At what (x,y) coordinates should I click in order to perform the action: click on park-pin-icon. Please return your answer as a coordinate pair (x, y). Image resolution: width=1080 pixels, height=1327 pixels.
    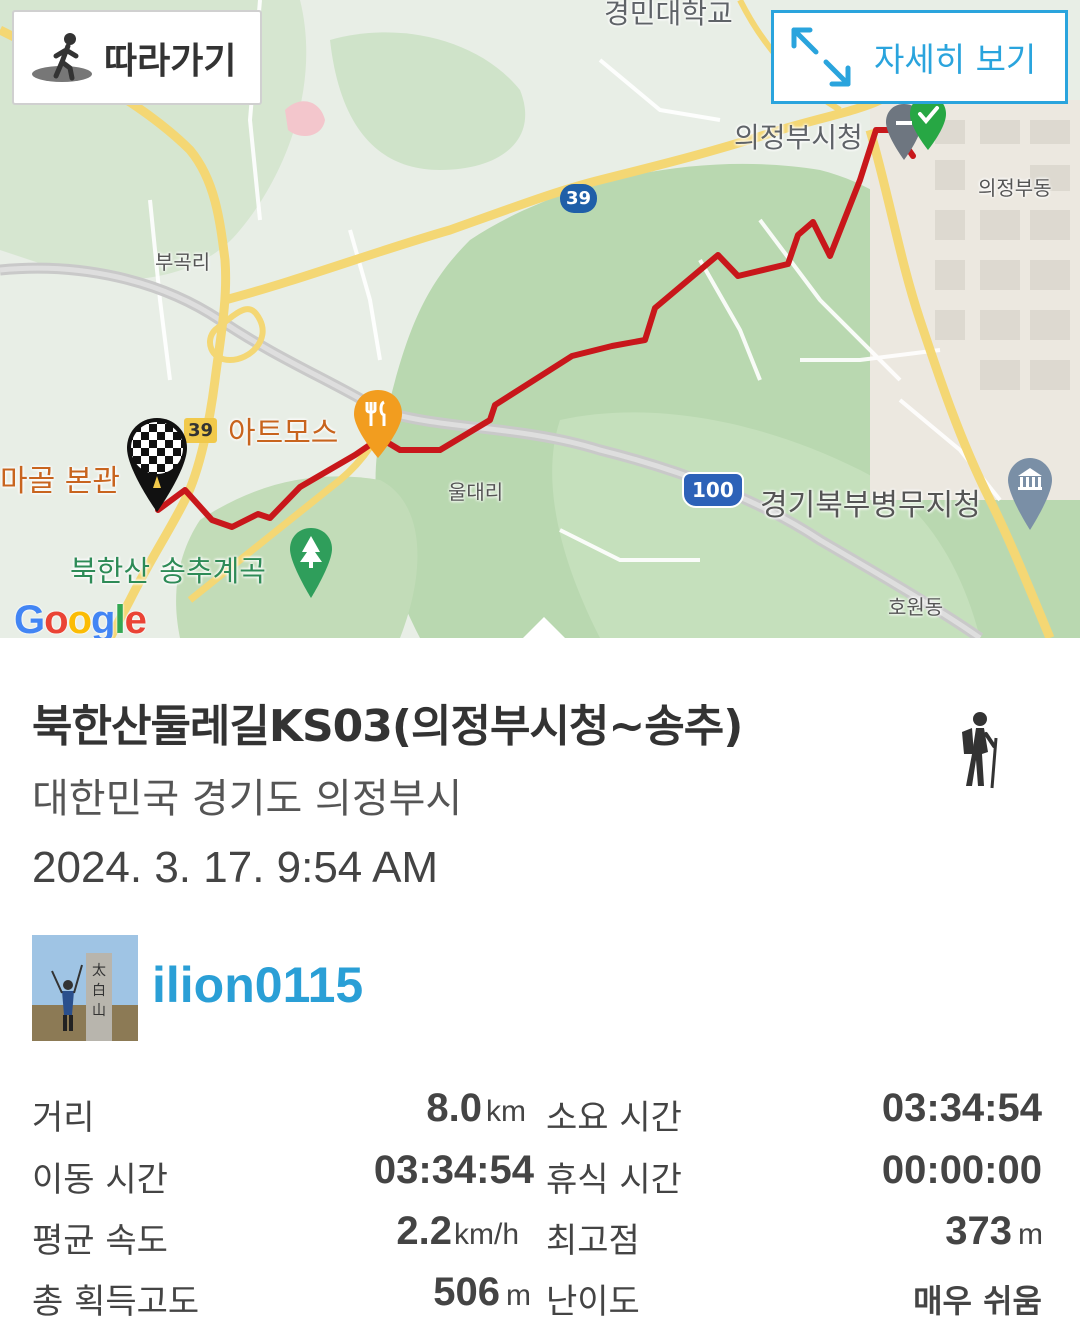
    Looking at the image, I should click on (311, 563).